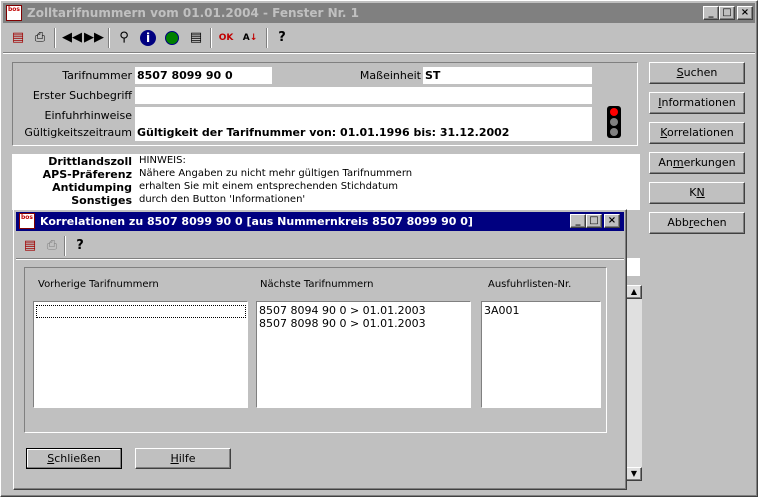 The width and height of the screenshot is (758, 497). Describe the element at coordinates (612, 221) in the screenshot. I see `dialog-close-button: ×` at that location.